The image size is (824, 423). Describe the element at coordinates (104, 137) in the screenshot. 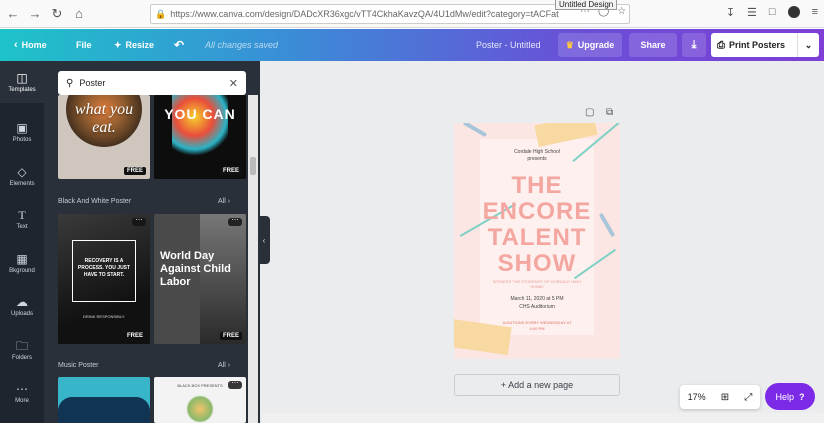

I see `template-thumbnail: what you eat. FREE` at that location.